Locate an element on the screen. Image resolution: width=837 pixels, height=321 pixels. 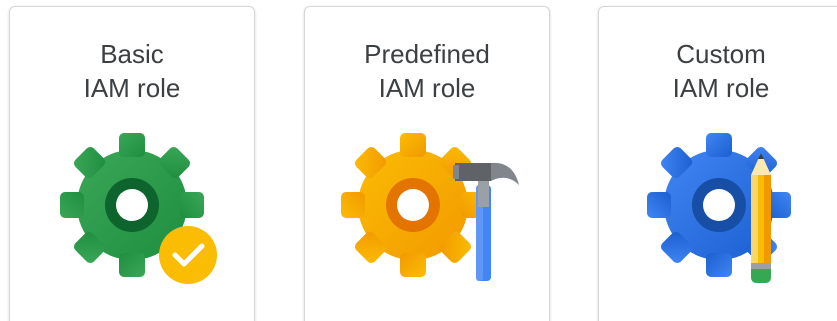
check-badge-icon is located at coordinates (188, 255).